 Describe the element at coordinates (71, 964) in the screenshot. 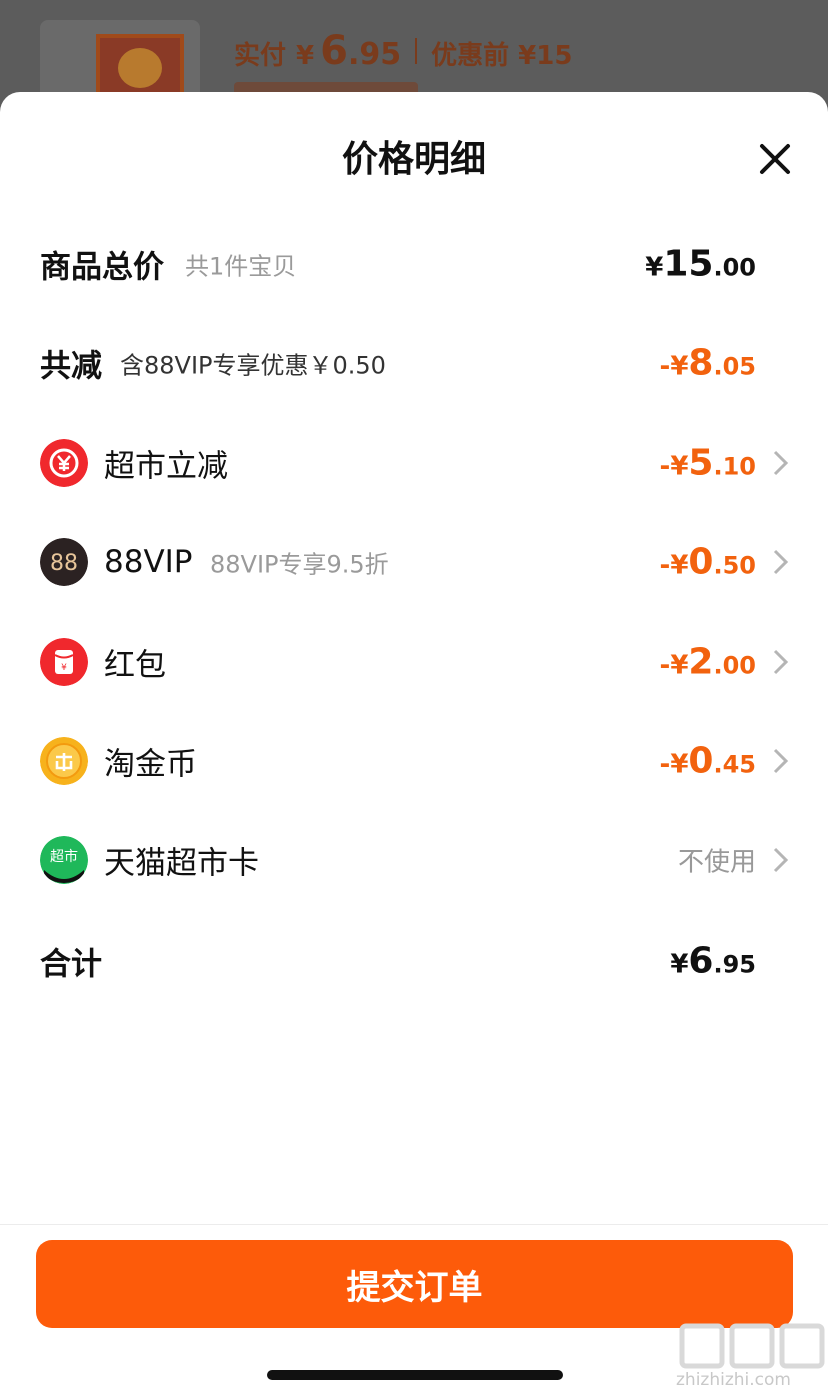

I see `sum-label: 合计` at that location.